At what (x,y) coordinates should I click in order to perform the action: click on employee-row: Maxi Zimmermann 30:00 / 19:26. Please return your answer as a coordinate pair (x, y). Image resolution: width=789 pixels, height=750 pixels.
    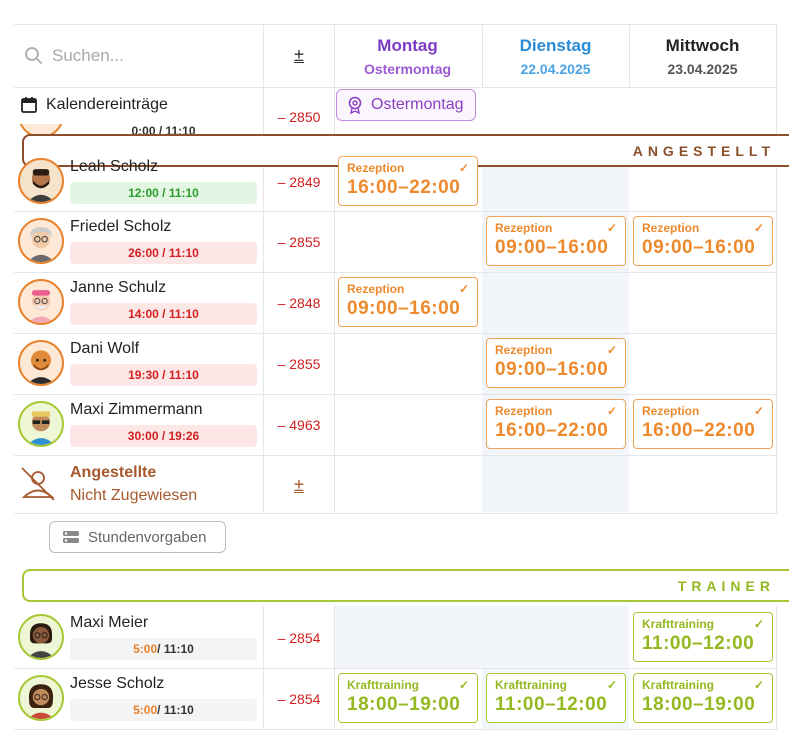
    Looking at the image, I should click on (139, 425).